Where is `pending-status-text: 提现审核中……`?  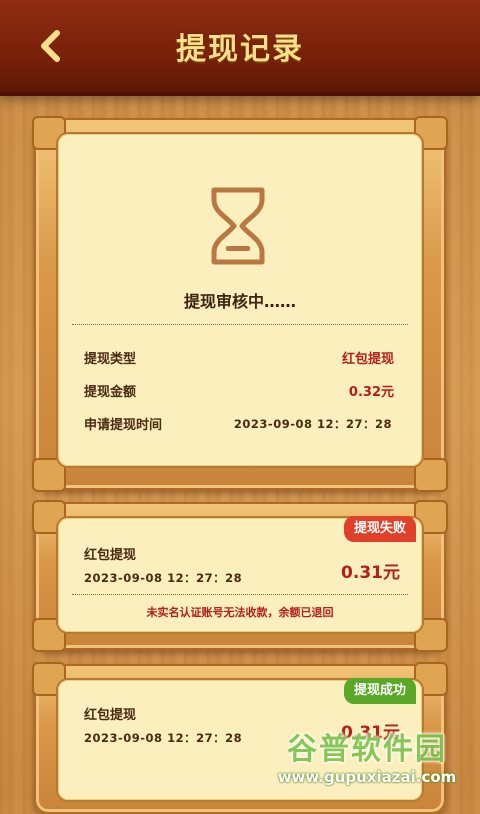
pending-status-text: 提现审核中…… is located at coordinates (239, 301).